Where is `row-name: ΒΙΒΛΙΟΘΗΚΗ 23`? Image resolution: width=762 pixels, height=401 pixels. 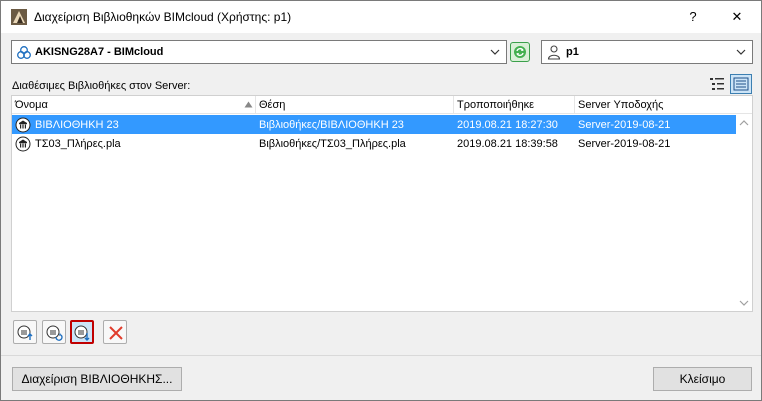 row-name: ΒΙΒΛΙΟΘΗΚΗ 23 is located at coordinates (77, 125).